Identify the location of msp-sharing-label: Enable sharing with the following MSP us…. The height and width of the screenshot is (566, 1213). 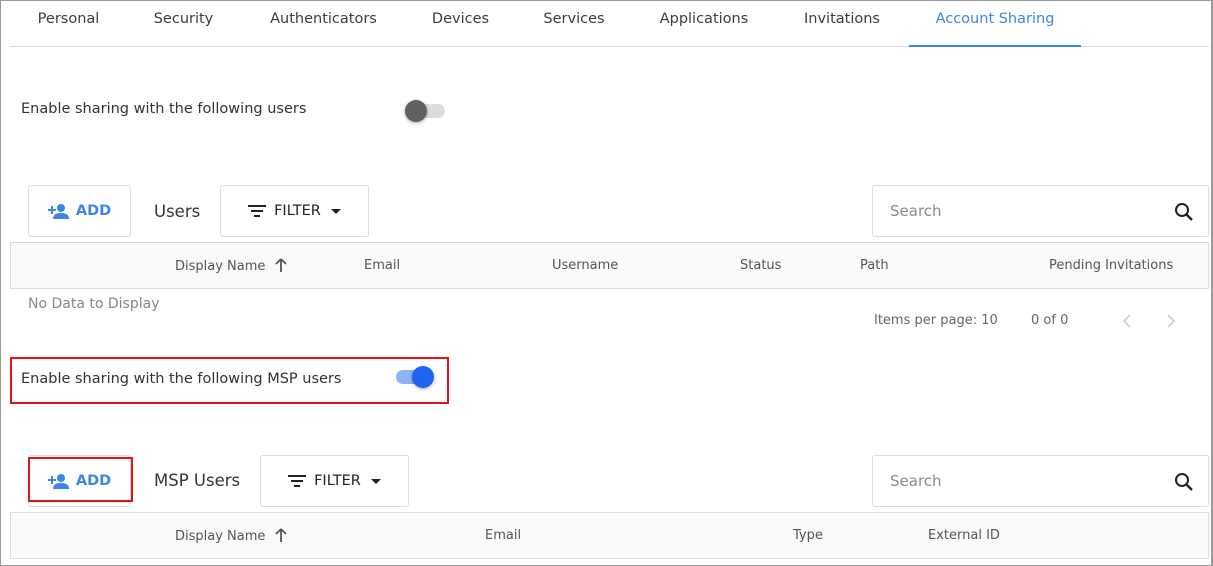
(181, 379).